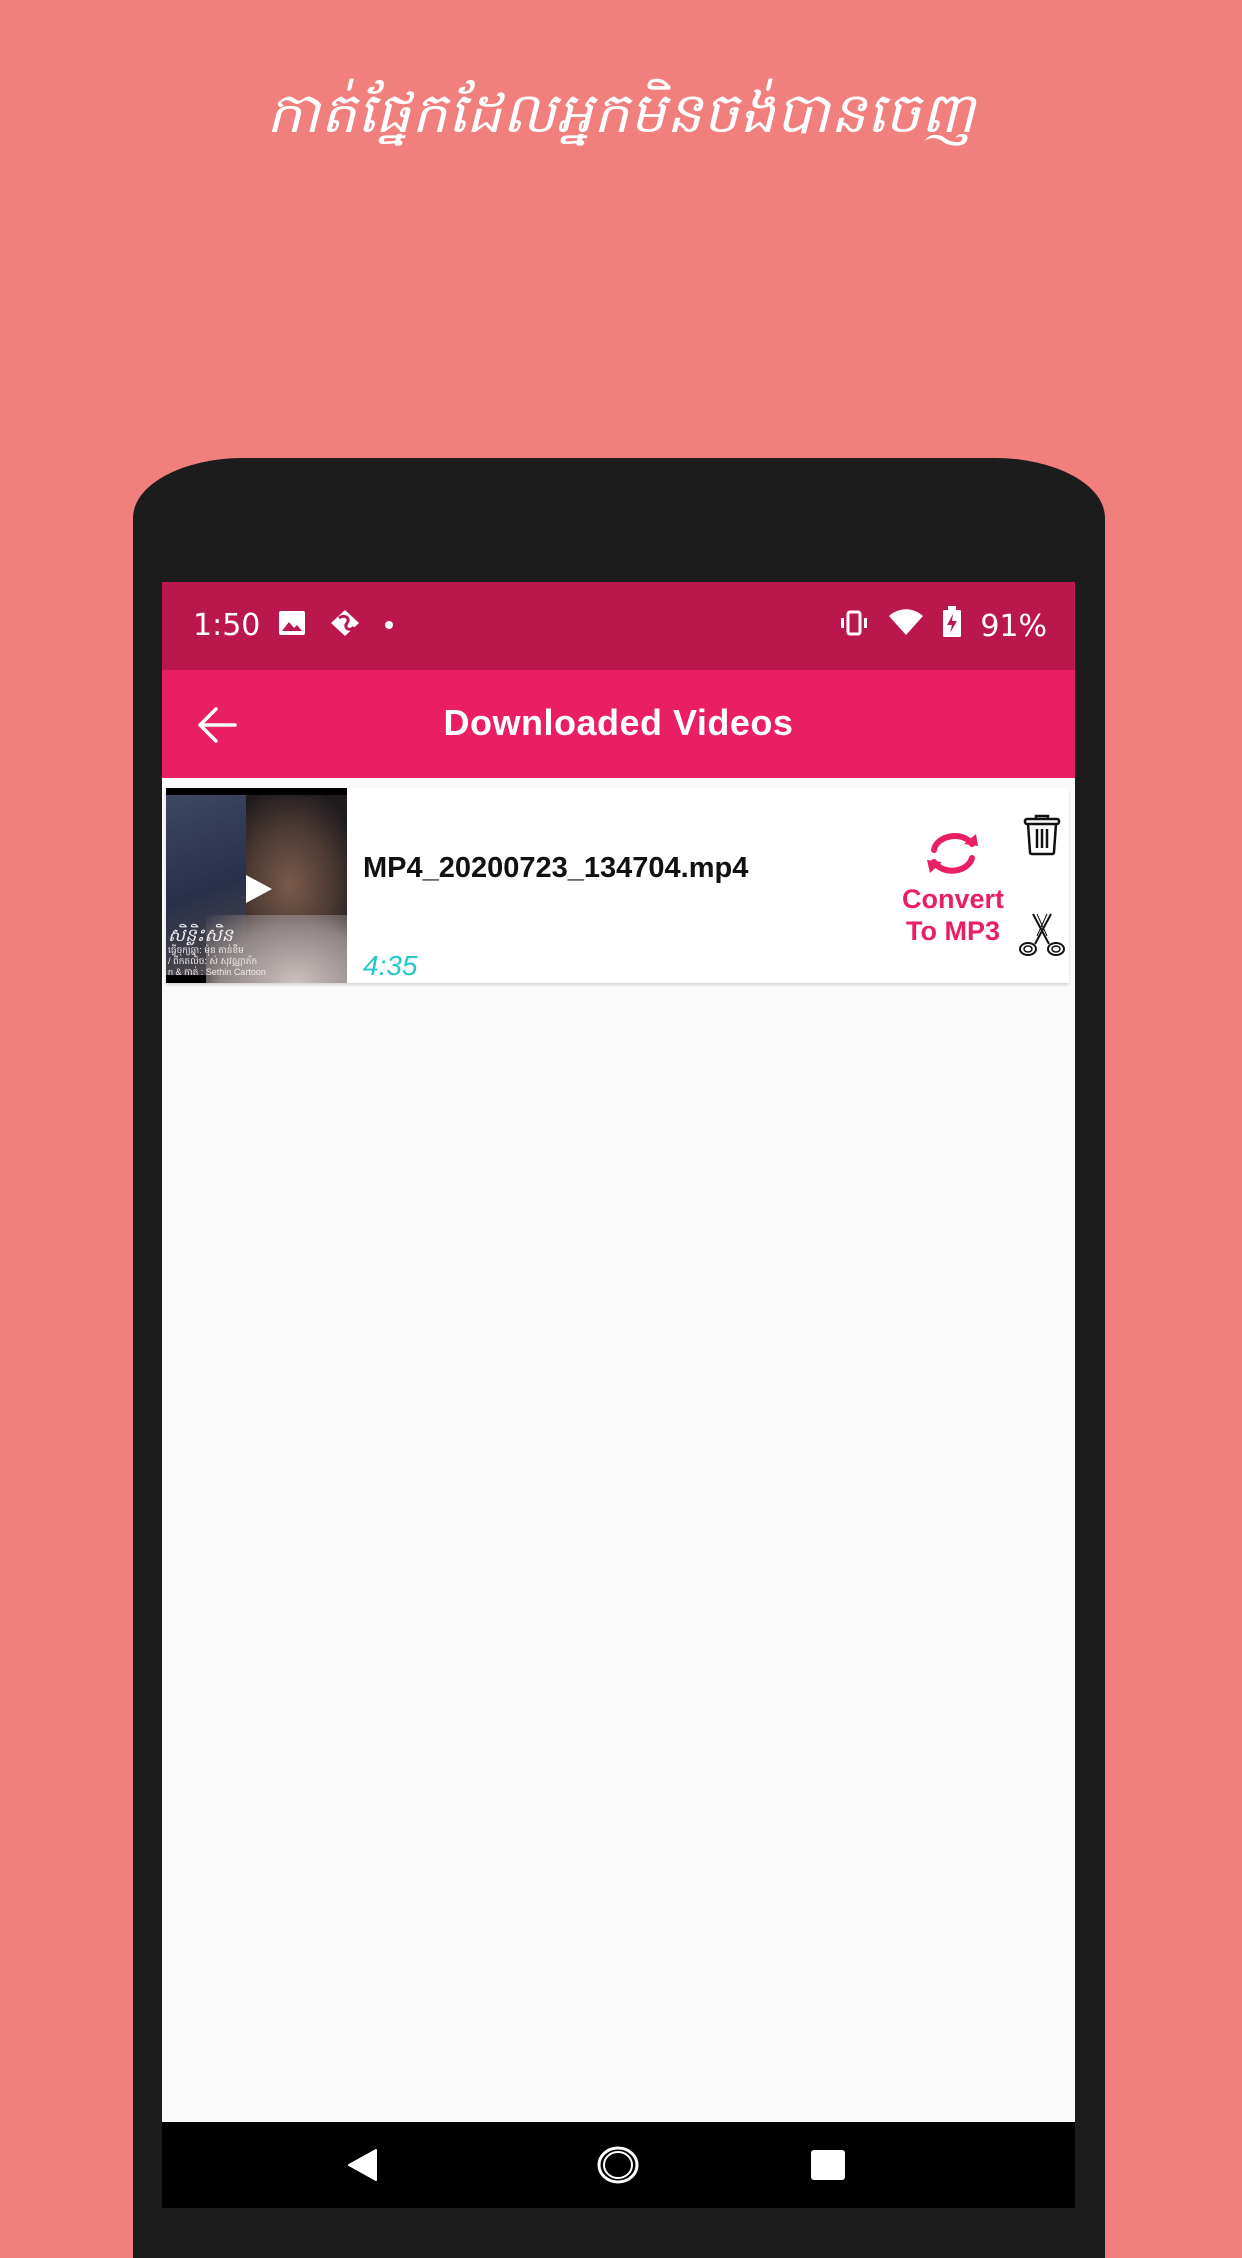  Describe the element at coordinates (201, 935) in the screenshot. I see `thumbnail-caption-title: សិន្លិះសិន` at that location.